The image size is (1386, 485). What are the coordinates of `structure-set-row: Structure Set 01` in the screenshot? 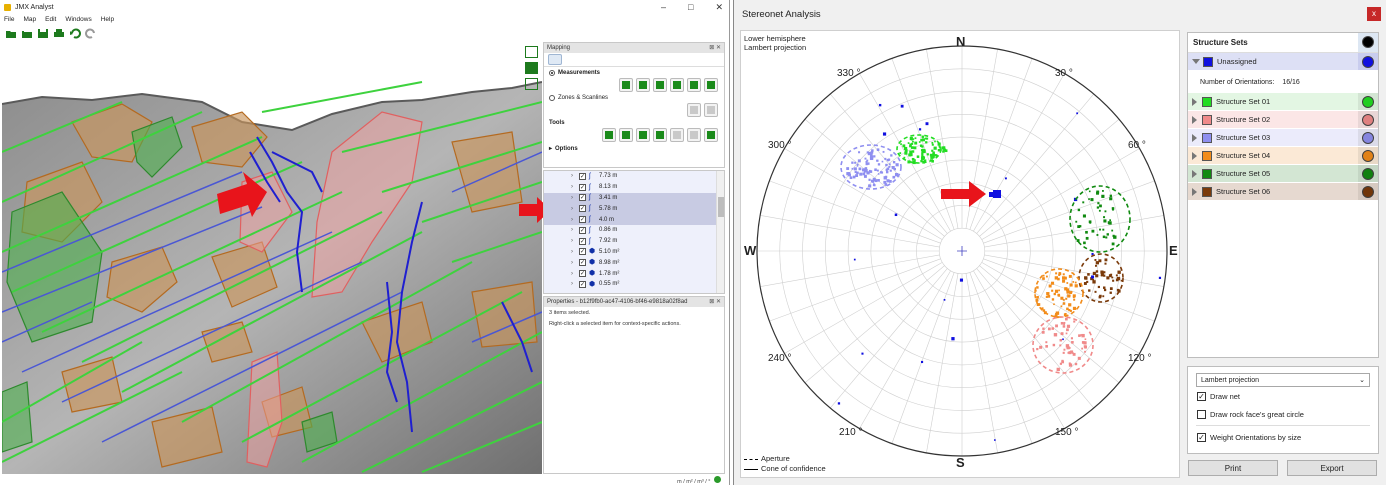 It's located at (1283, 102).